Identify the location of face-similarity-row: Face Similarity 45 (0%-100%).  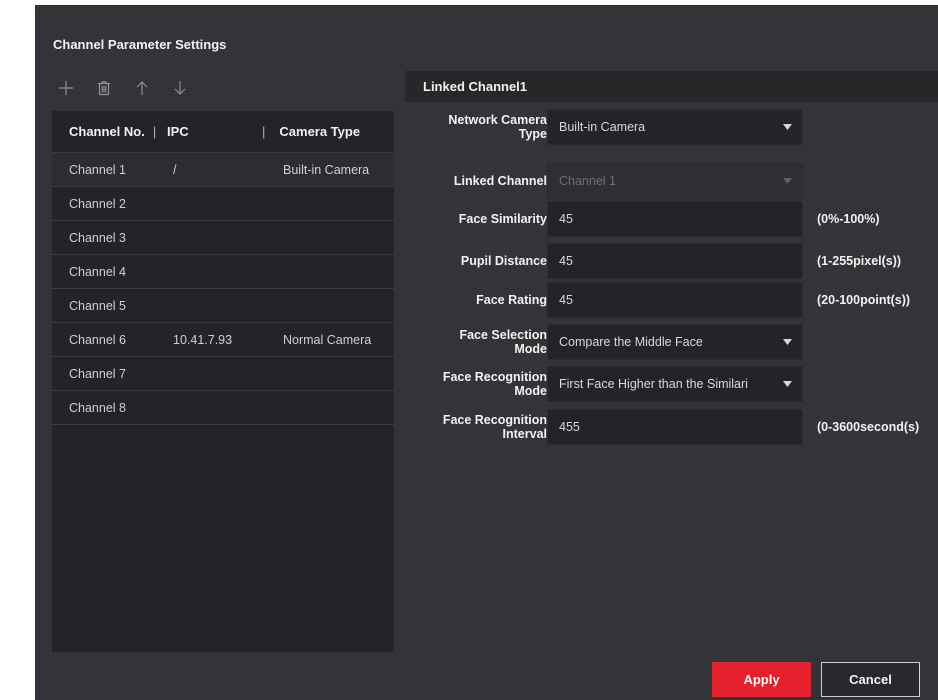
(671, 219).